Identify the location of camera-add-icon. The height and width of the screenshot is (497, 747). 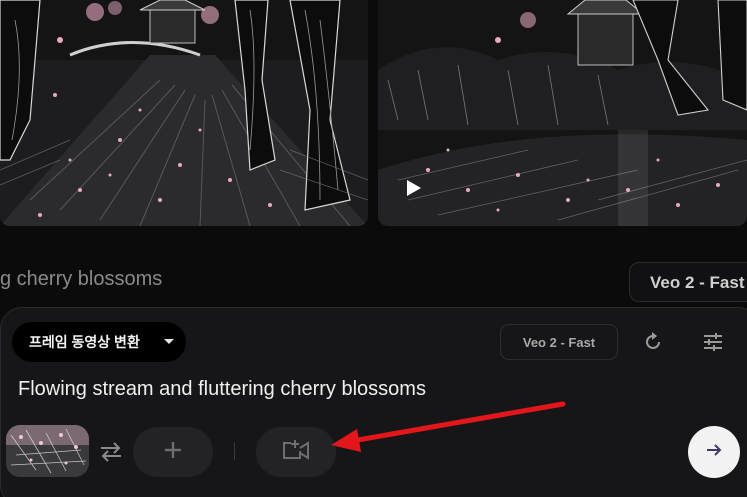
(296, 452).